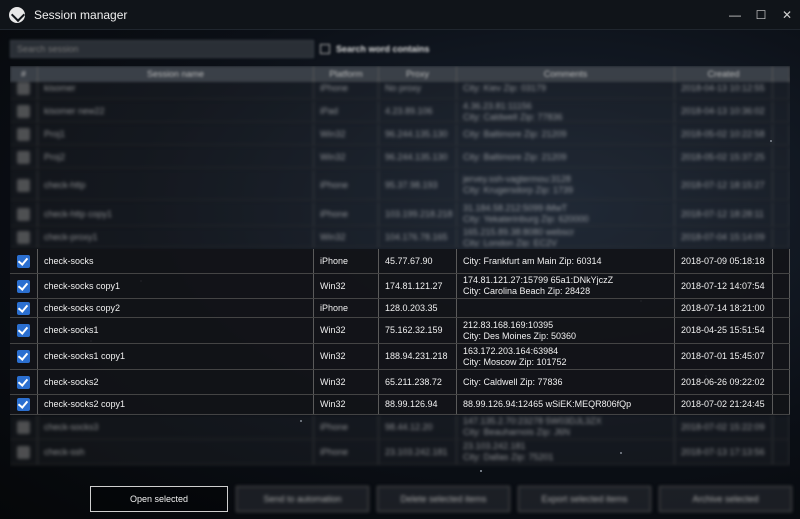 The width and height of the screenshot is (800, 519). What do you see at coordinates (566, 308) in the screenshot?
I see `comments-cell` at bounding box center [566, 308].